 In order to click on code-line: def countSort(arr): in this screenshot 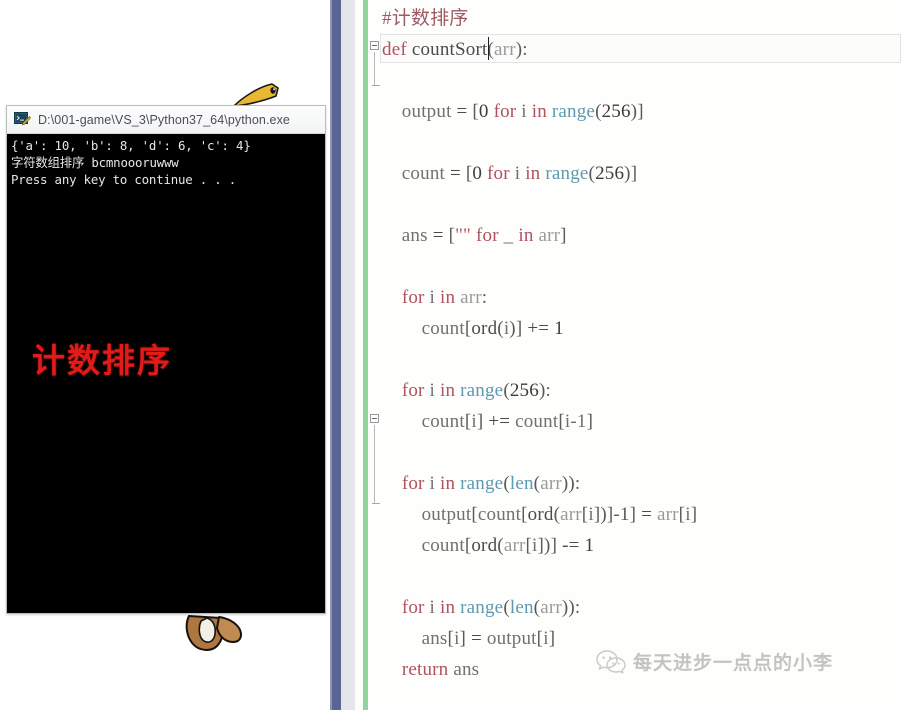, I will do `click(642, 49)`.